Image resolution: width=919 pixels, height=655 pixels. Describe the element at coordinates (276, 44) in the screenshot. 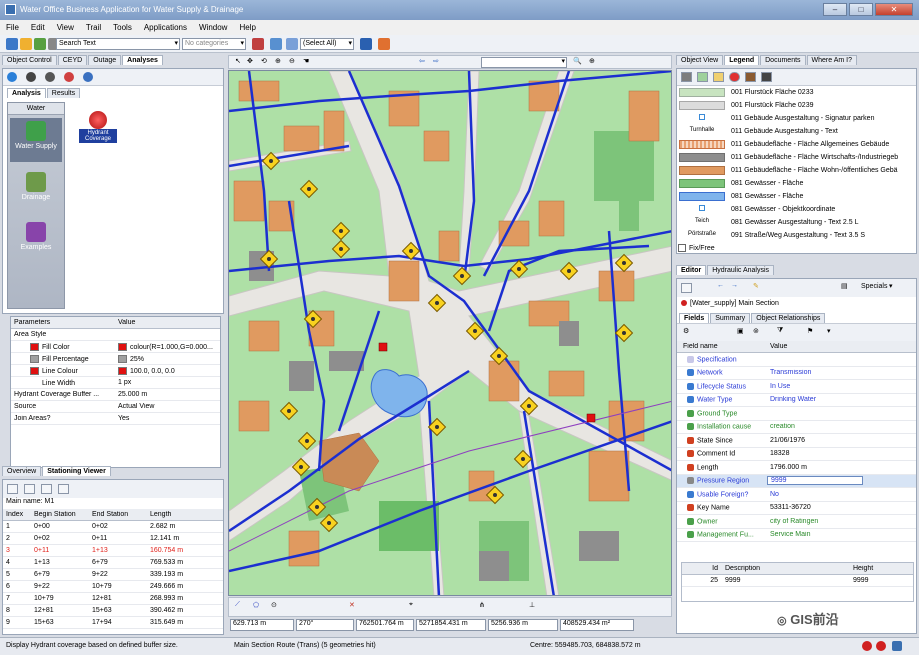

I see `print-icon` at that location.